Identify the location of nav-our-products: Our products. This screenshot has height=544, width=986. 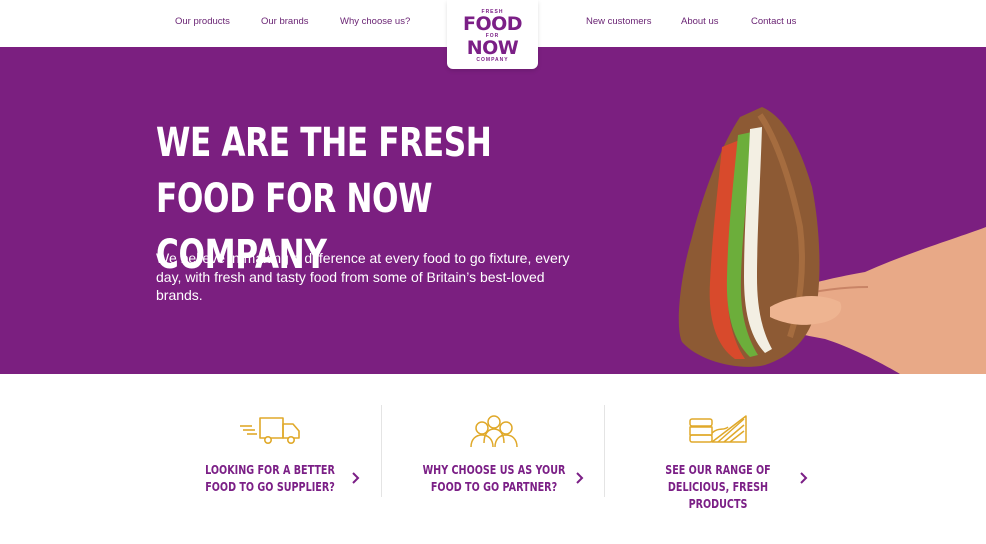
(202, 21).